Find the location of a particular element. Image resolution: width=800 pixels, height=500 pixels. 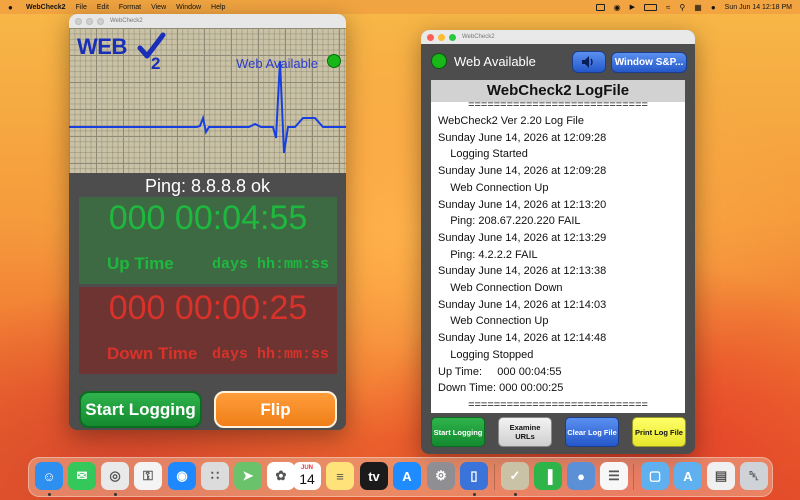

tv-icon-glyph: tv is located at coordinates (374, 476).